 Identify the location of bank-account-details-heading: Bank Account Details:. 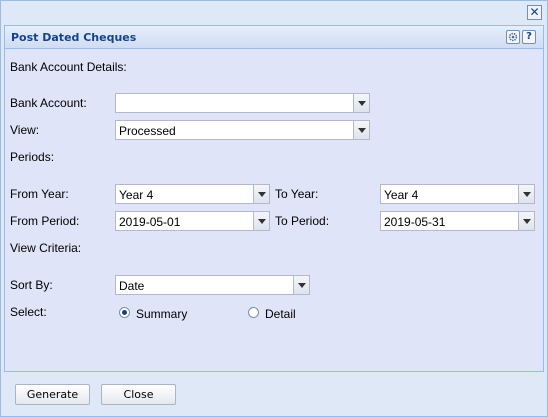
(68, 67).